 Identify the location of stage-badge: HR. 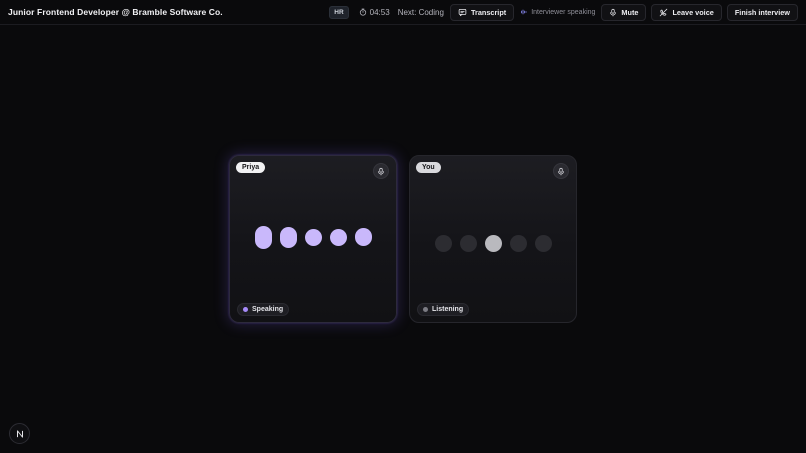
(339, 12).